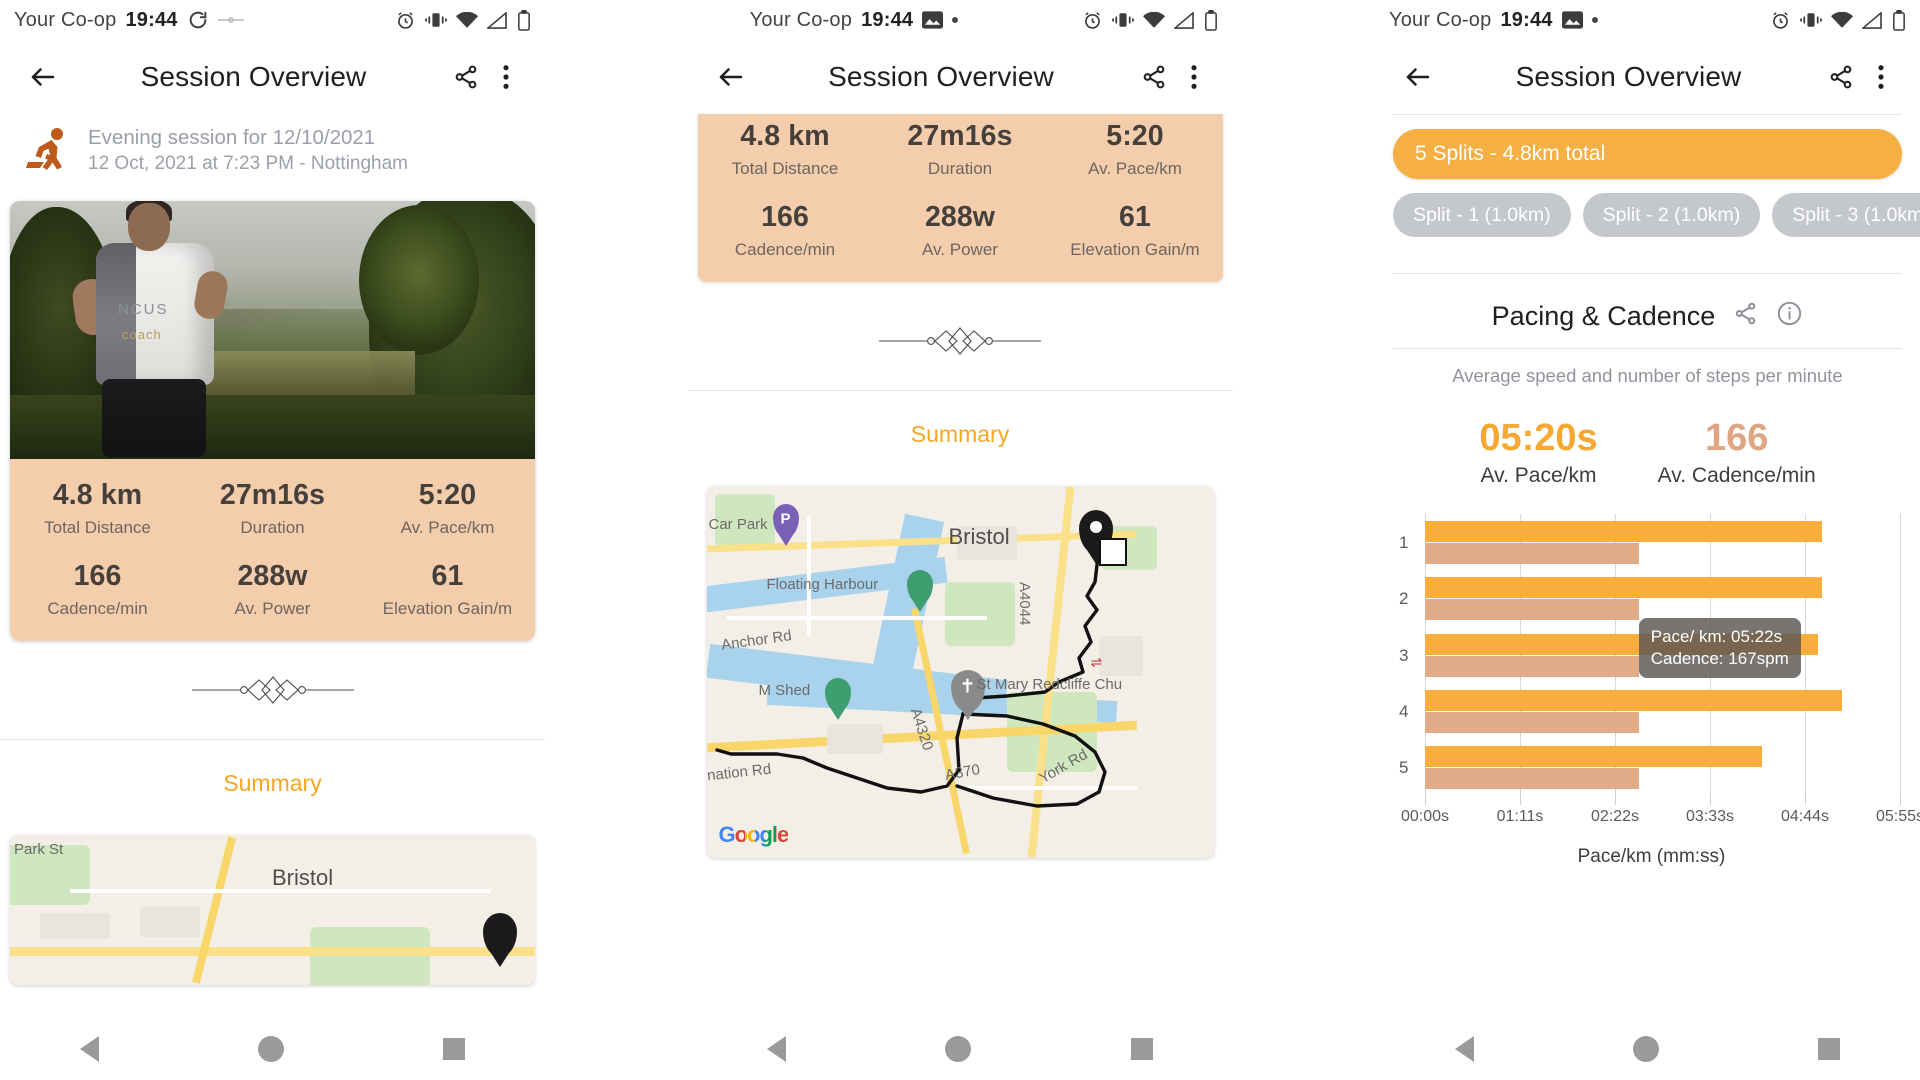 This screenshot has width=1920, height=1080. I want to click on stat-duration: 27m16s Duration, so click(272, 508).